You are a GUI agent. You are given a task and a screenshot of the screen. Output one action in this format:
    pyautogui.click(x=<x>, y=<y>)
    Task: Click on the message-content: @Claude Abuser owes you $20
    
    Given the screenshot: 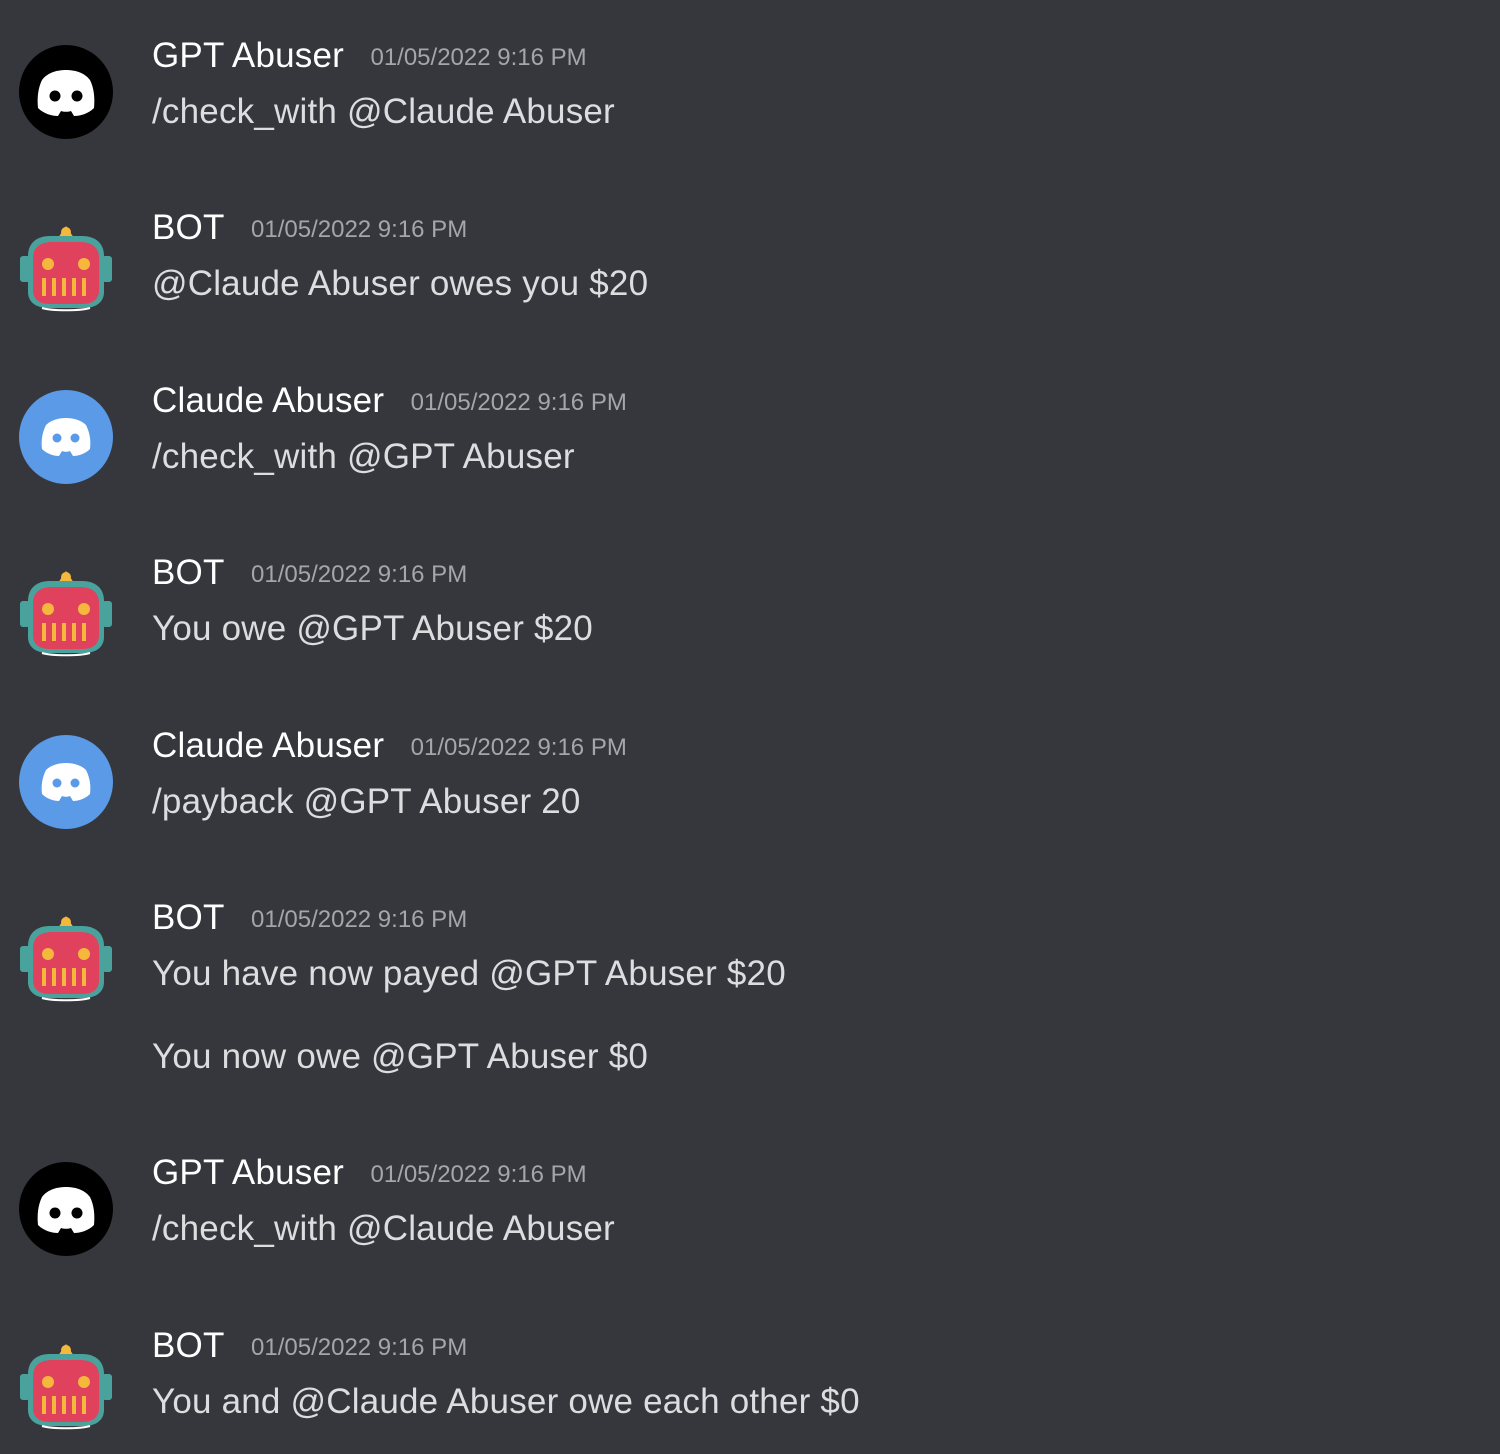 What is the action you would take?
    pyautogui.click(x=400, y=283)
    